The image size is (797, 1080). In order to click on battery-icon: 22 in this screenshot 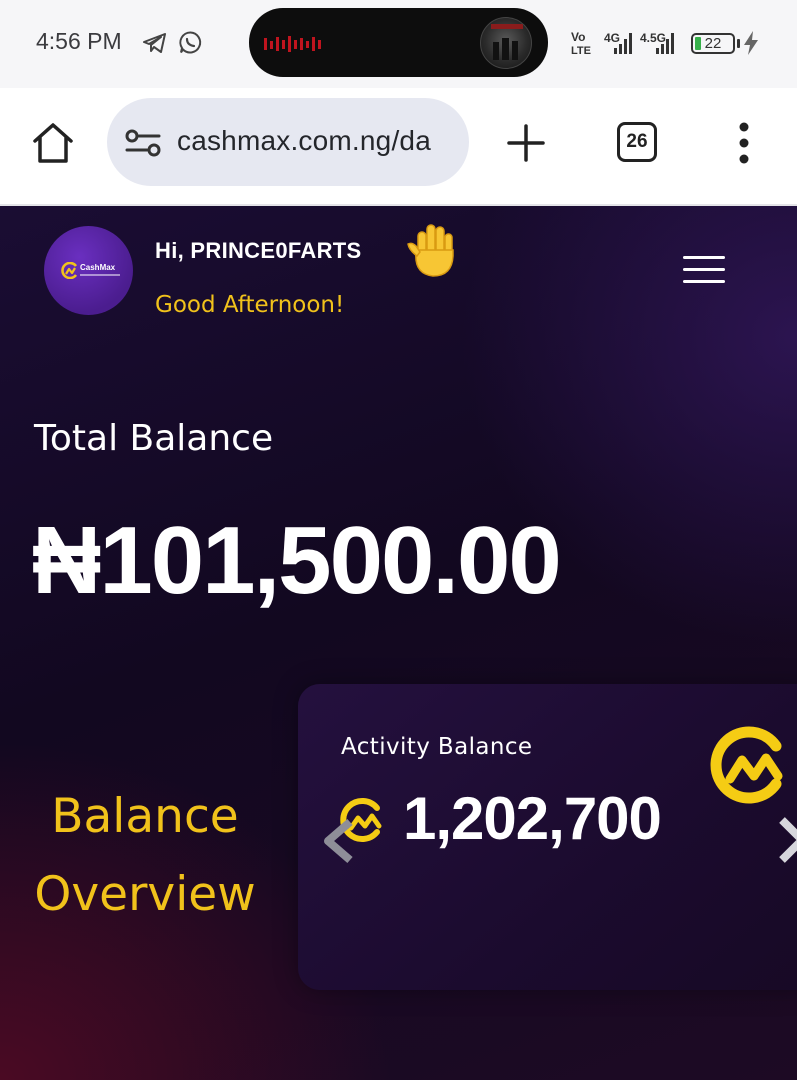, I will do `click(713, 43)`.